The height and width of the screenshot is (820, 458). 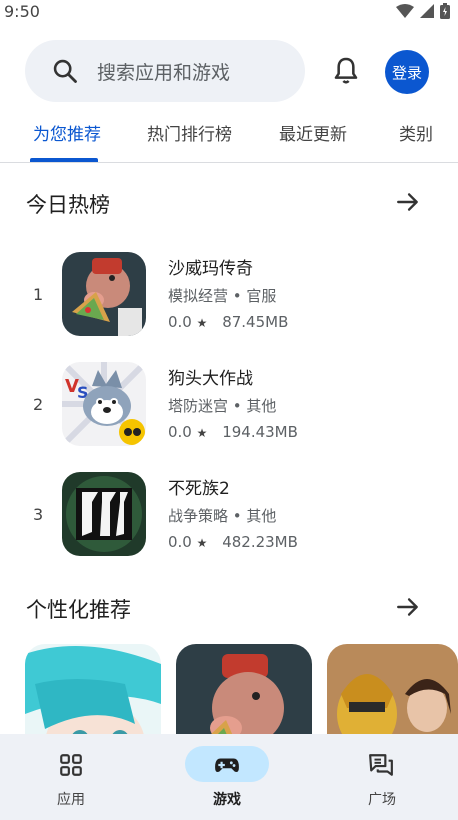 I want to click on app-name: 不死族2, so click(x=199, y=486).